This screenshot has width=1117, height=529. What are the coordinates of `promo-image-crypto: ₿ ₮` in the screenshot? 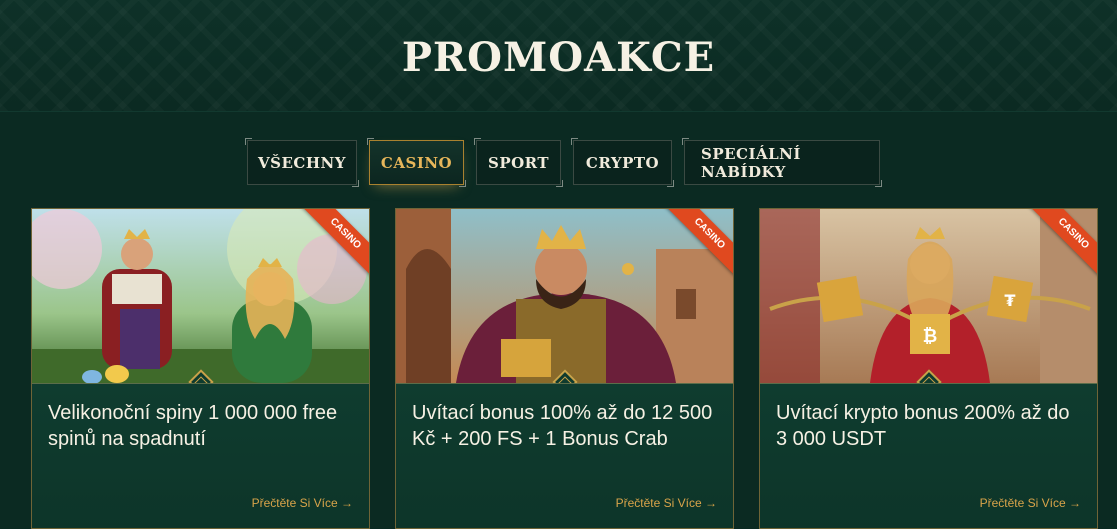 It's located at (928, 296).